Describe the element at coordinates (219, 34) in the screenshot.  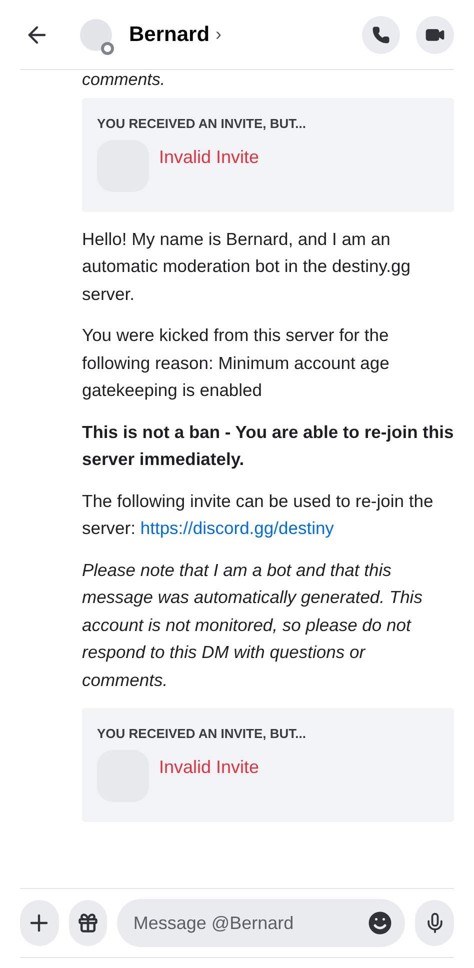
I see `chevron-text: ›` at that location.